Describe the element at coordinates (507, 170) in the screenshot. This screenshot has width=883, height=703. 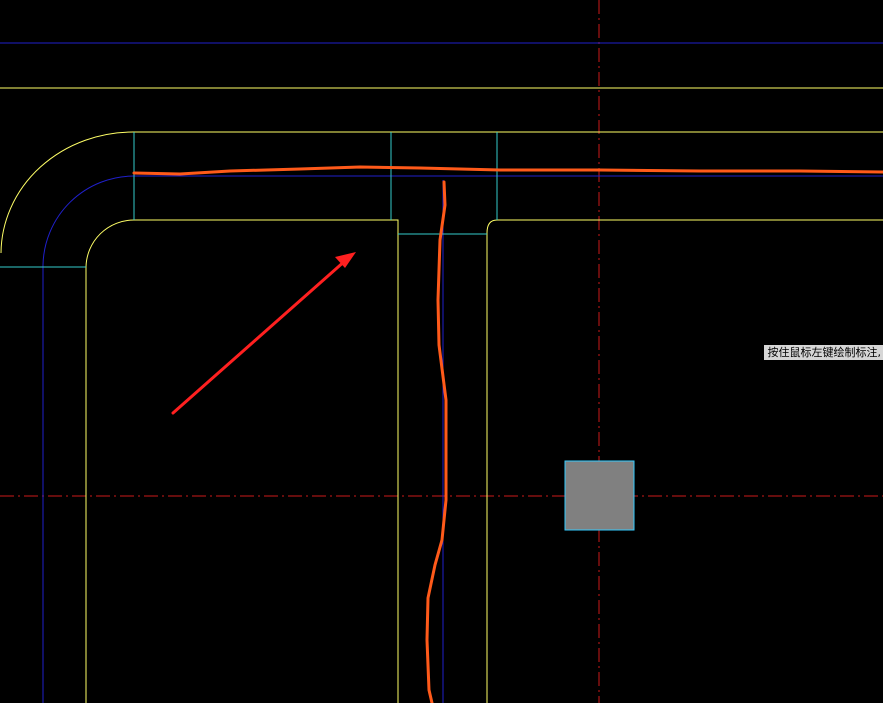
I see `orange-markup-horizontal` at that location.